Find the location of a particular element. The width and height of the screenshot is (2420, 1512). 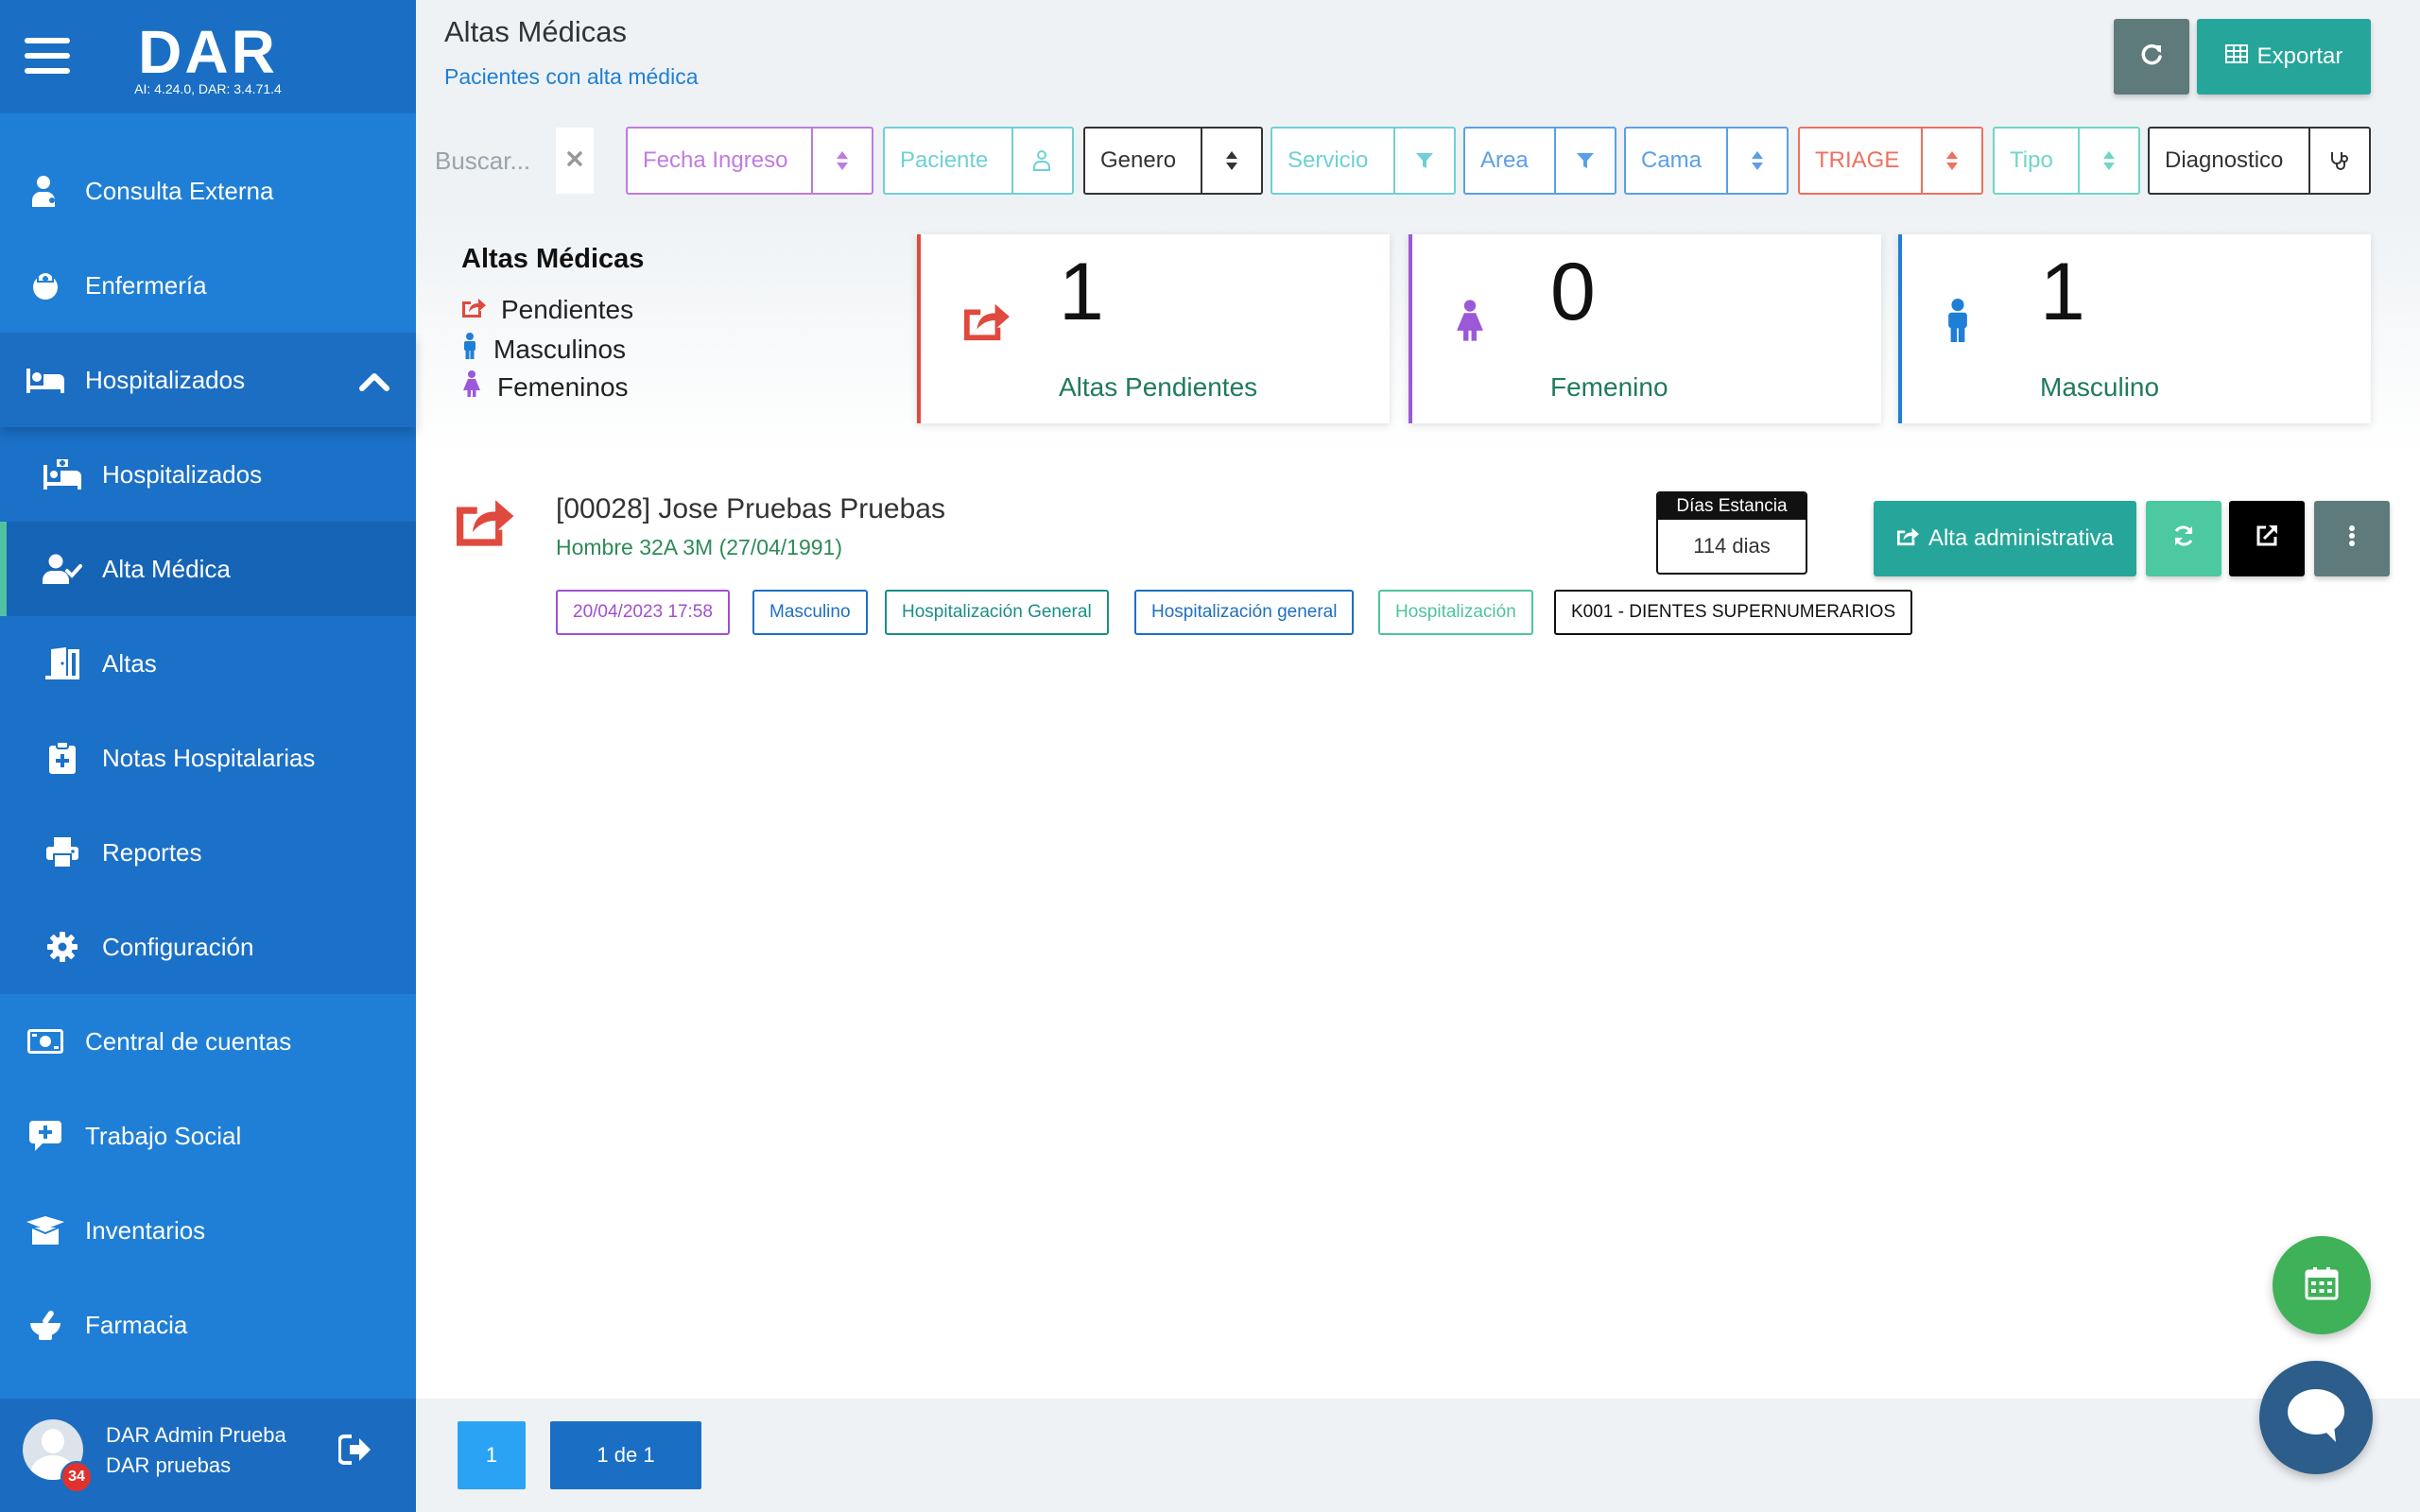

filter-cama: Cama is located at coordinates (1706, 161).